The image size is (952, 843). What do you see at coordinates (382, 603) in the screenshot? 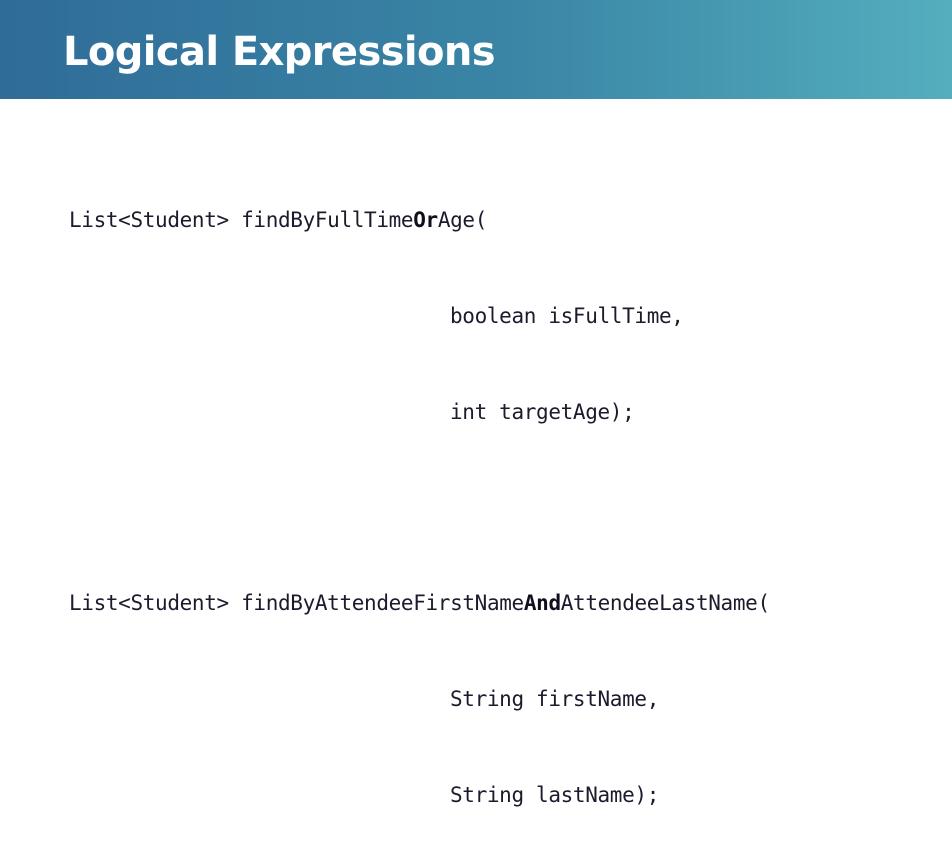
I see `method2-name-prefix: findByAttendeeFirstName` at bounding box center [382, 603].